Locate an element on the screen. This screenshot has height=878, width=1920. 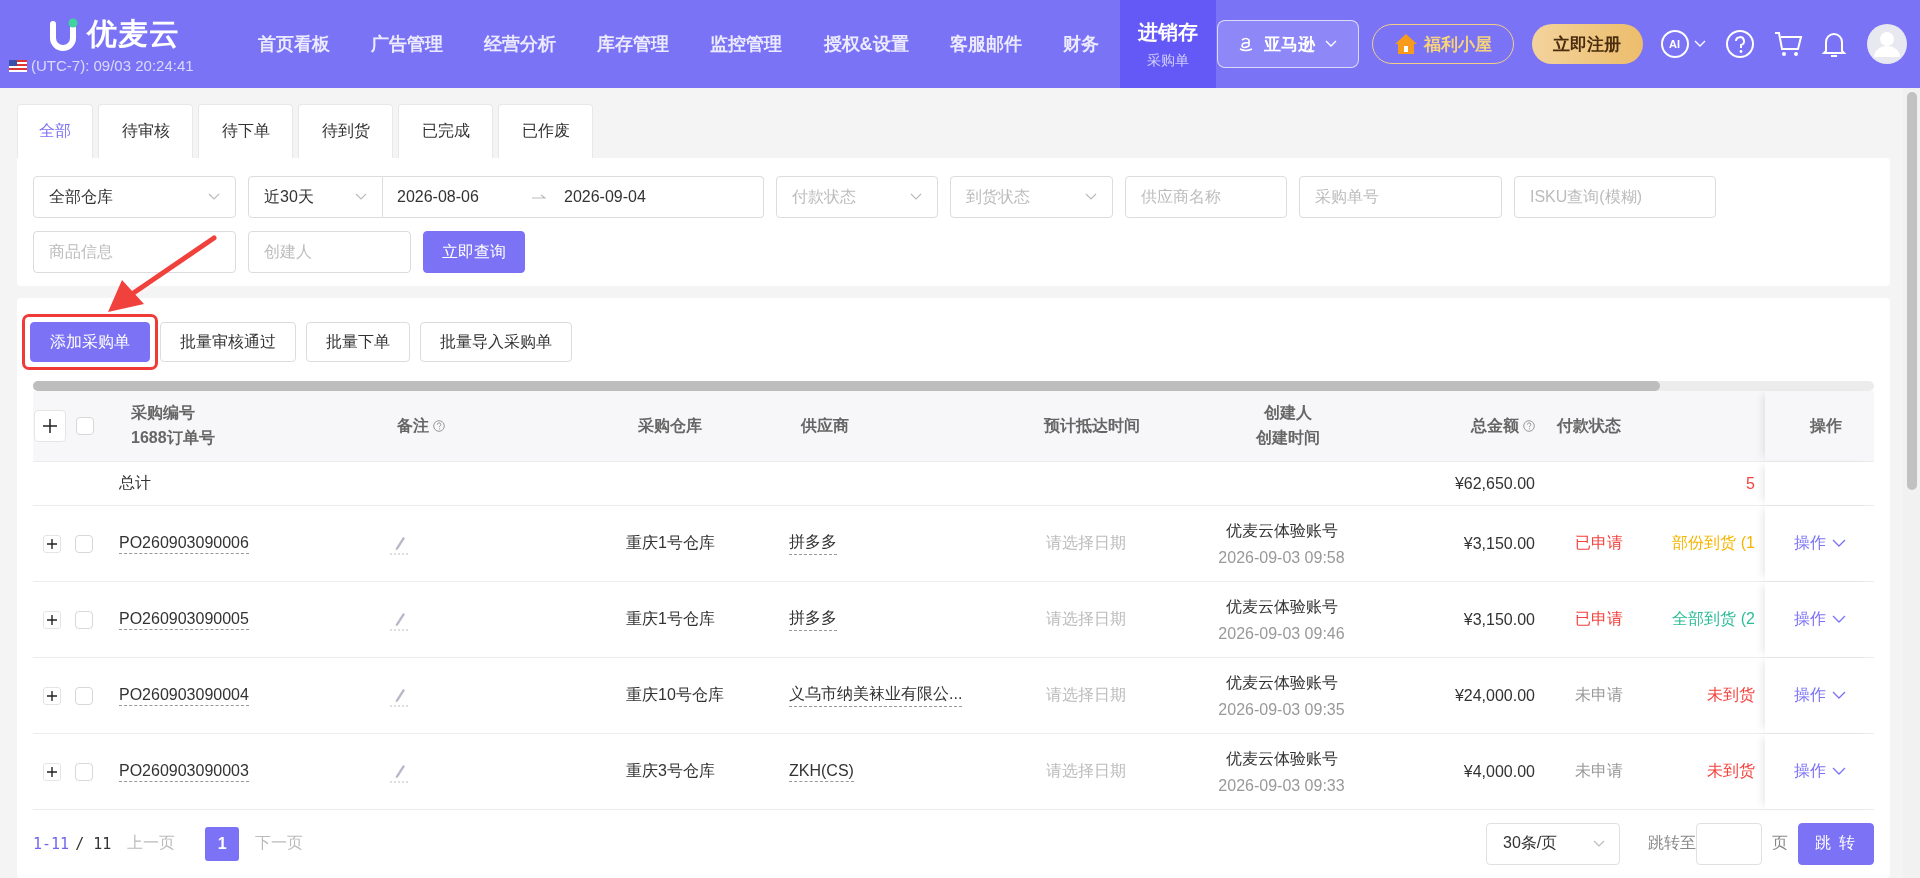
nav-item: 库存管理 is located at coordinates (633, 44).